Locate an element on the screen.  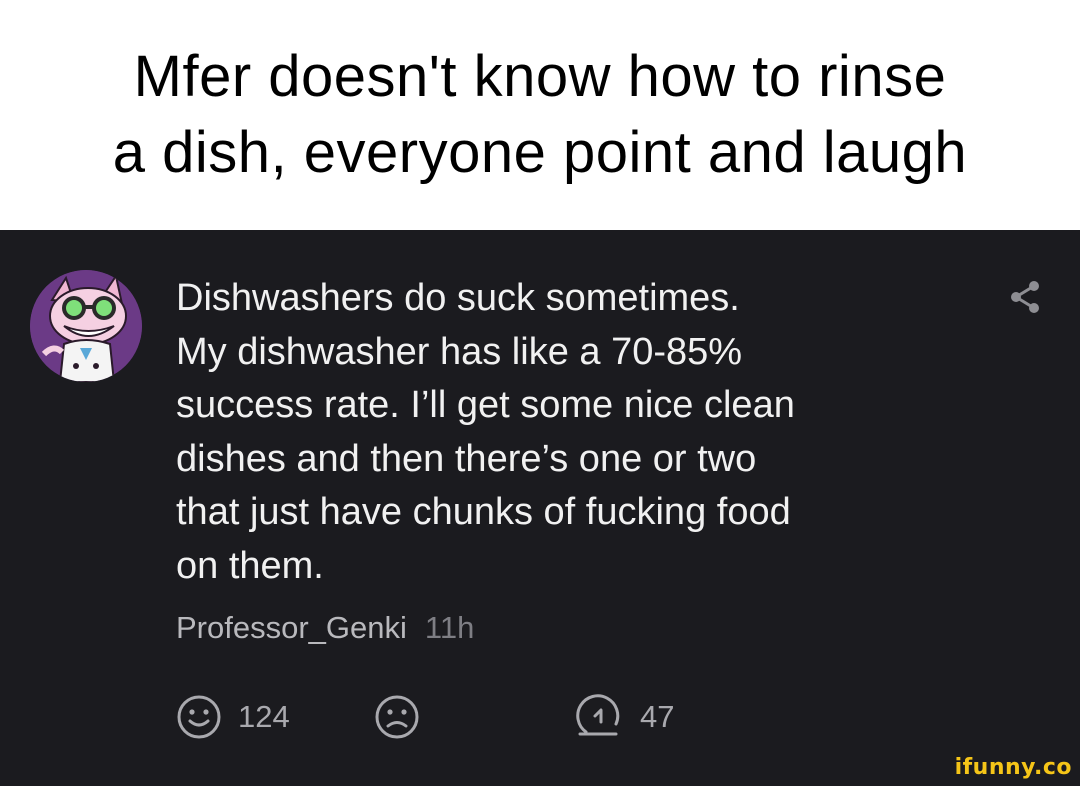
share-button is located at coordinates (1025, 297).